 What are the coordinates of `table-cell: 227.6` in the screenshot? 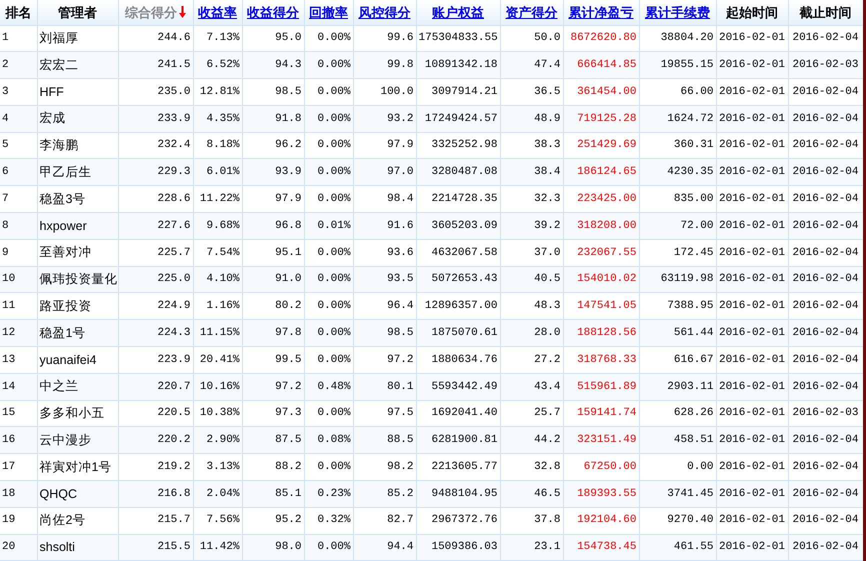 It's located at (155, 226).